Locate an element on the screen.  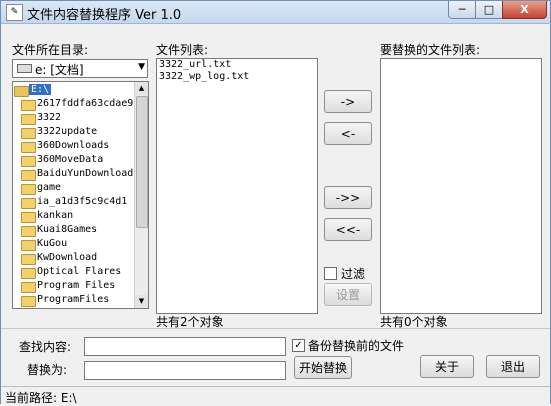
maximize-button: □ is located at coordinates (489, 10).